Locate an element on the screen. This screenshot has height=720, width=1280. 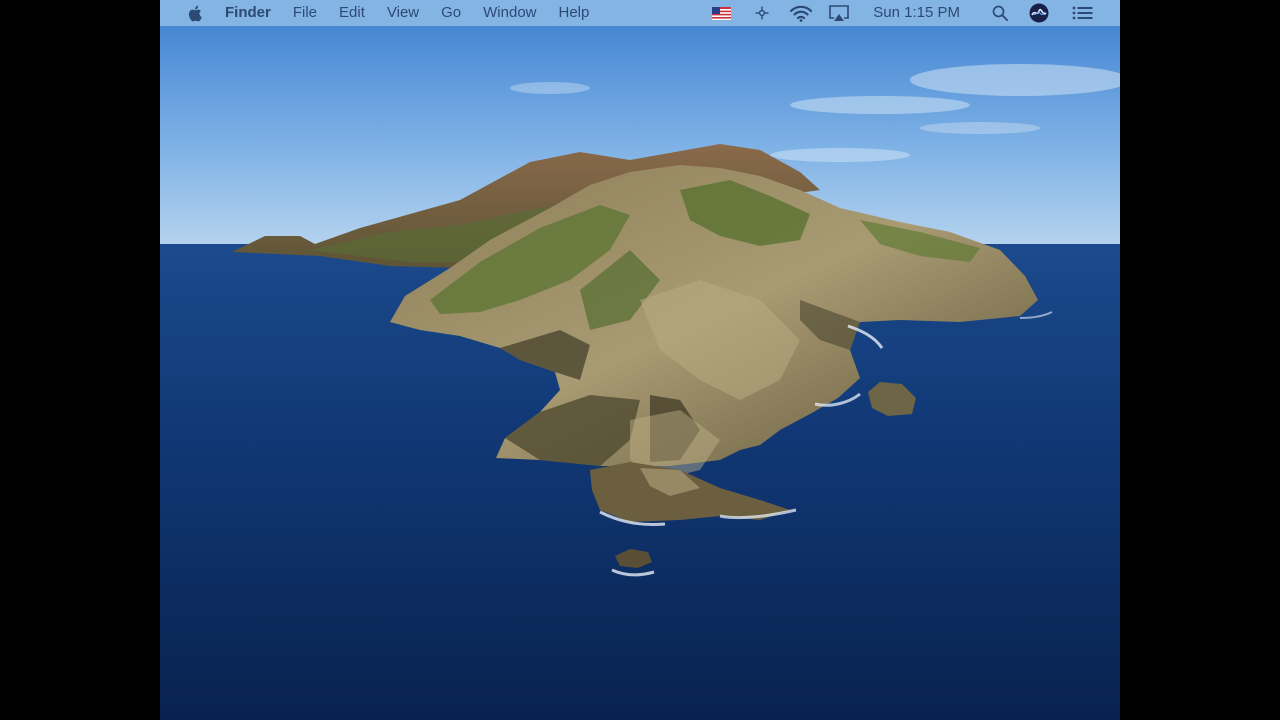
airplay-icon is located at coordinates (839, 13).